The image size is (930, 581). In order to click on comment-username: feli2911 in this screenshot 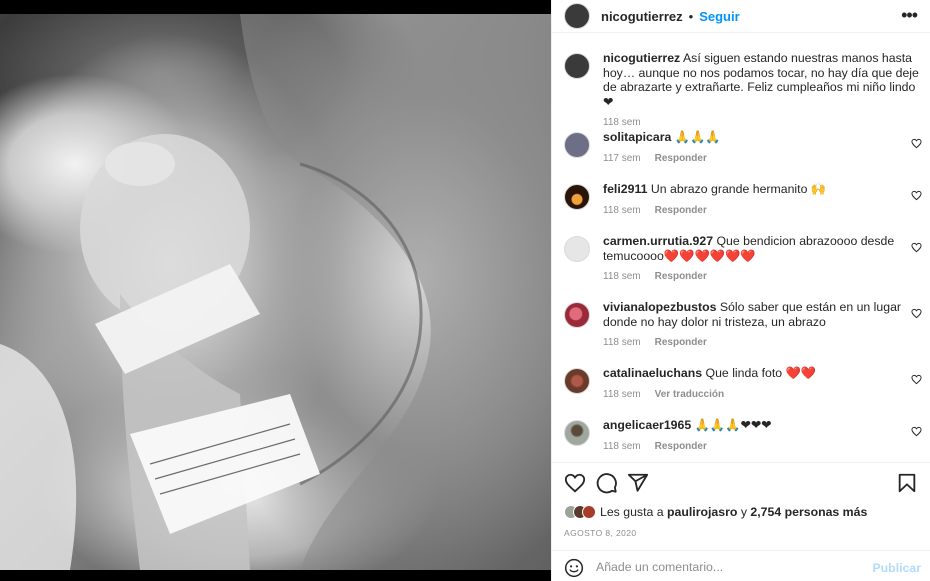, I will do `click(625, 189)`.